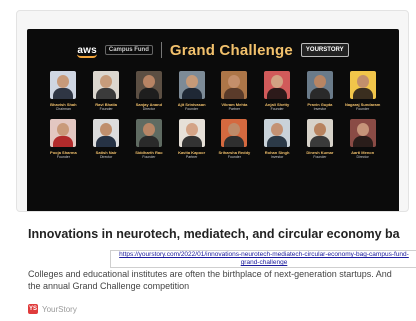 This screenshot has width=416, height=321. Describe the element at coordinates (87, 51) in the screenshot. I see `aws-logo: aws` at that location.